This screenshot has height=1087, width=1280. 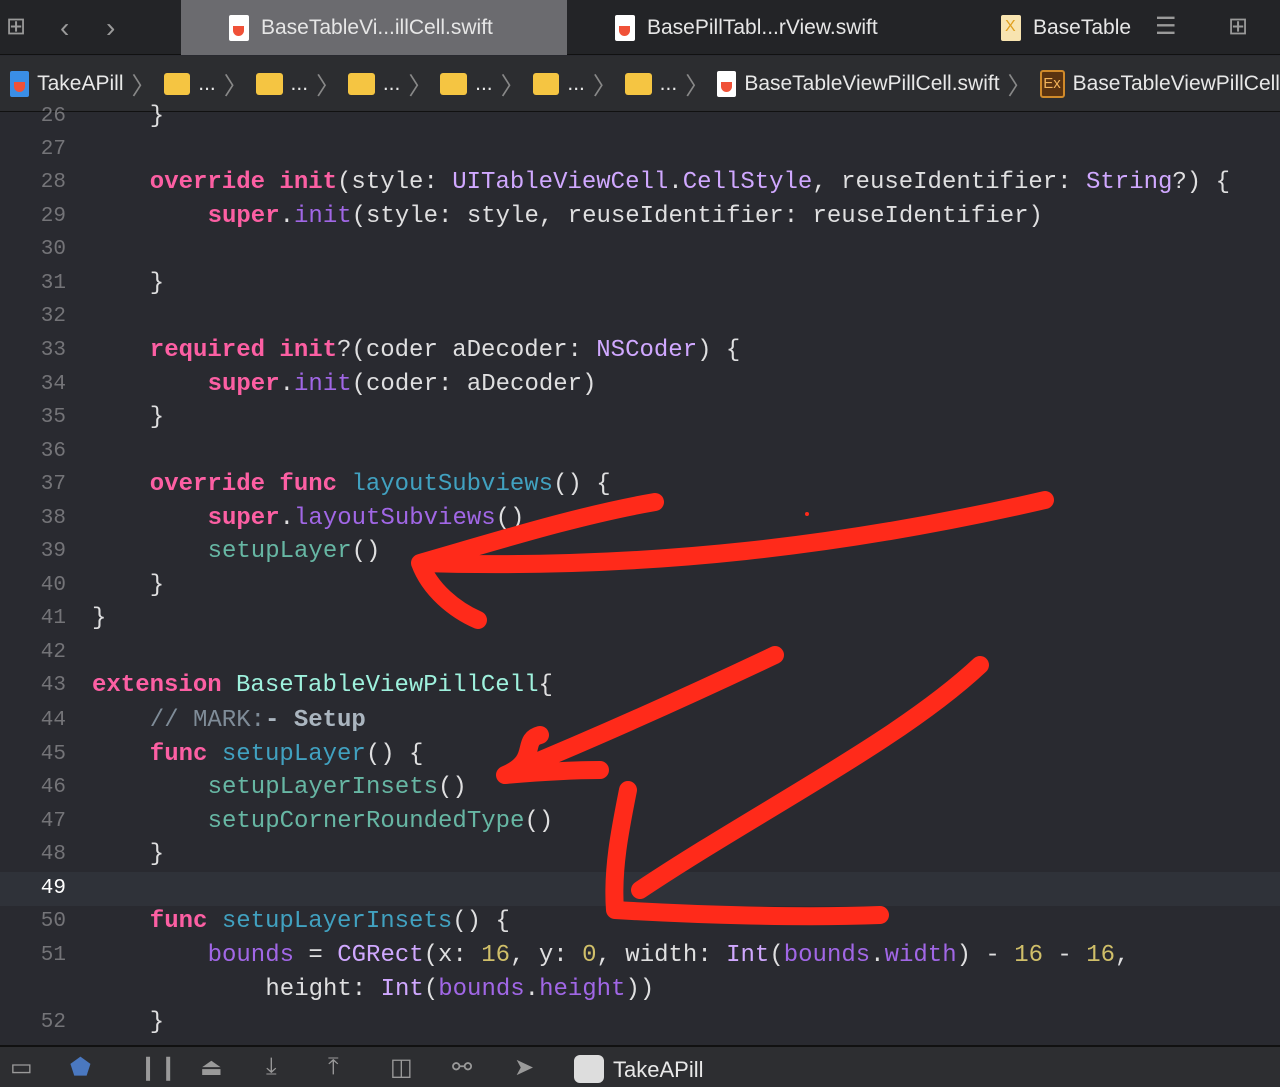 What do you see at coordinates (64, 28) in the screenshot?
I see `back-arrow-icon: ‹` at bounding box center [64, 28].